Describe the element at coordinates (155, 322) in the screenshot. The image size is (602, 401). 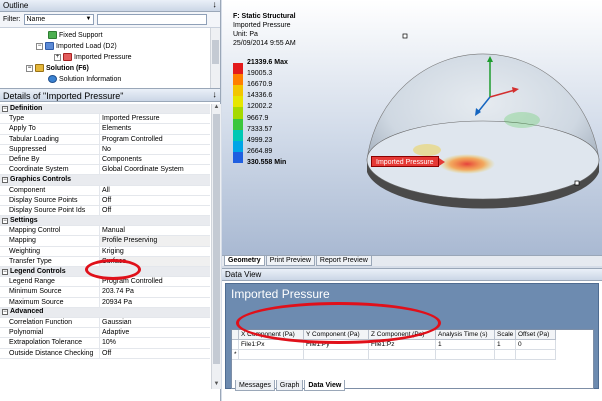
I see `property-value: Gaussian` at that location.